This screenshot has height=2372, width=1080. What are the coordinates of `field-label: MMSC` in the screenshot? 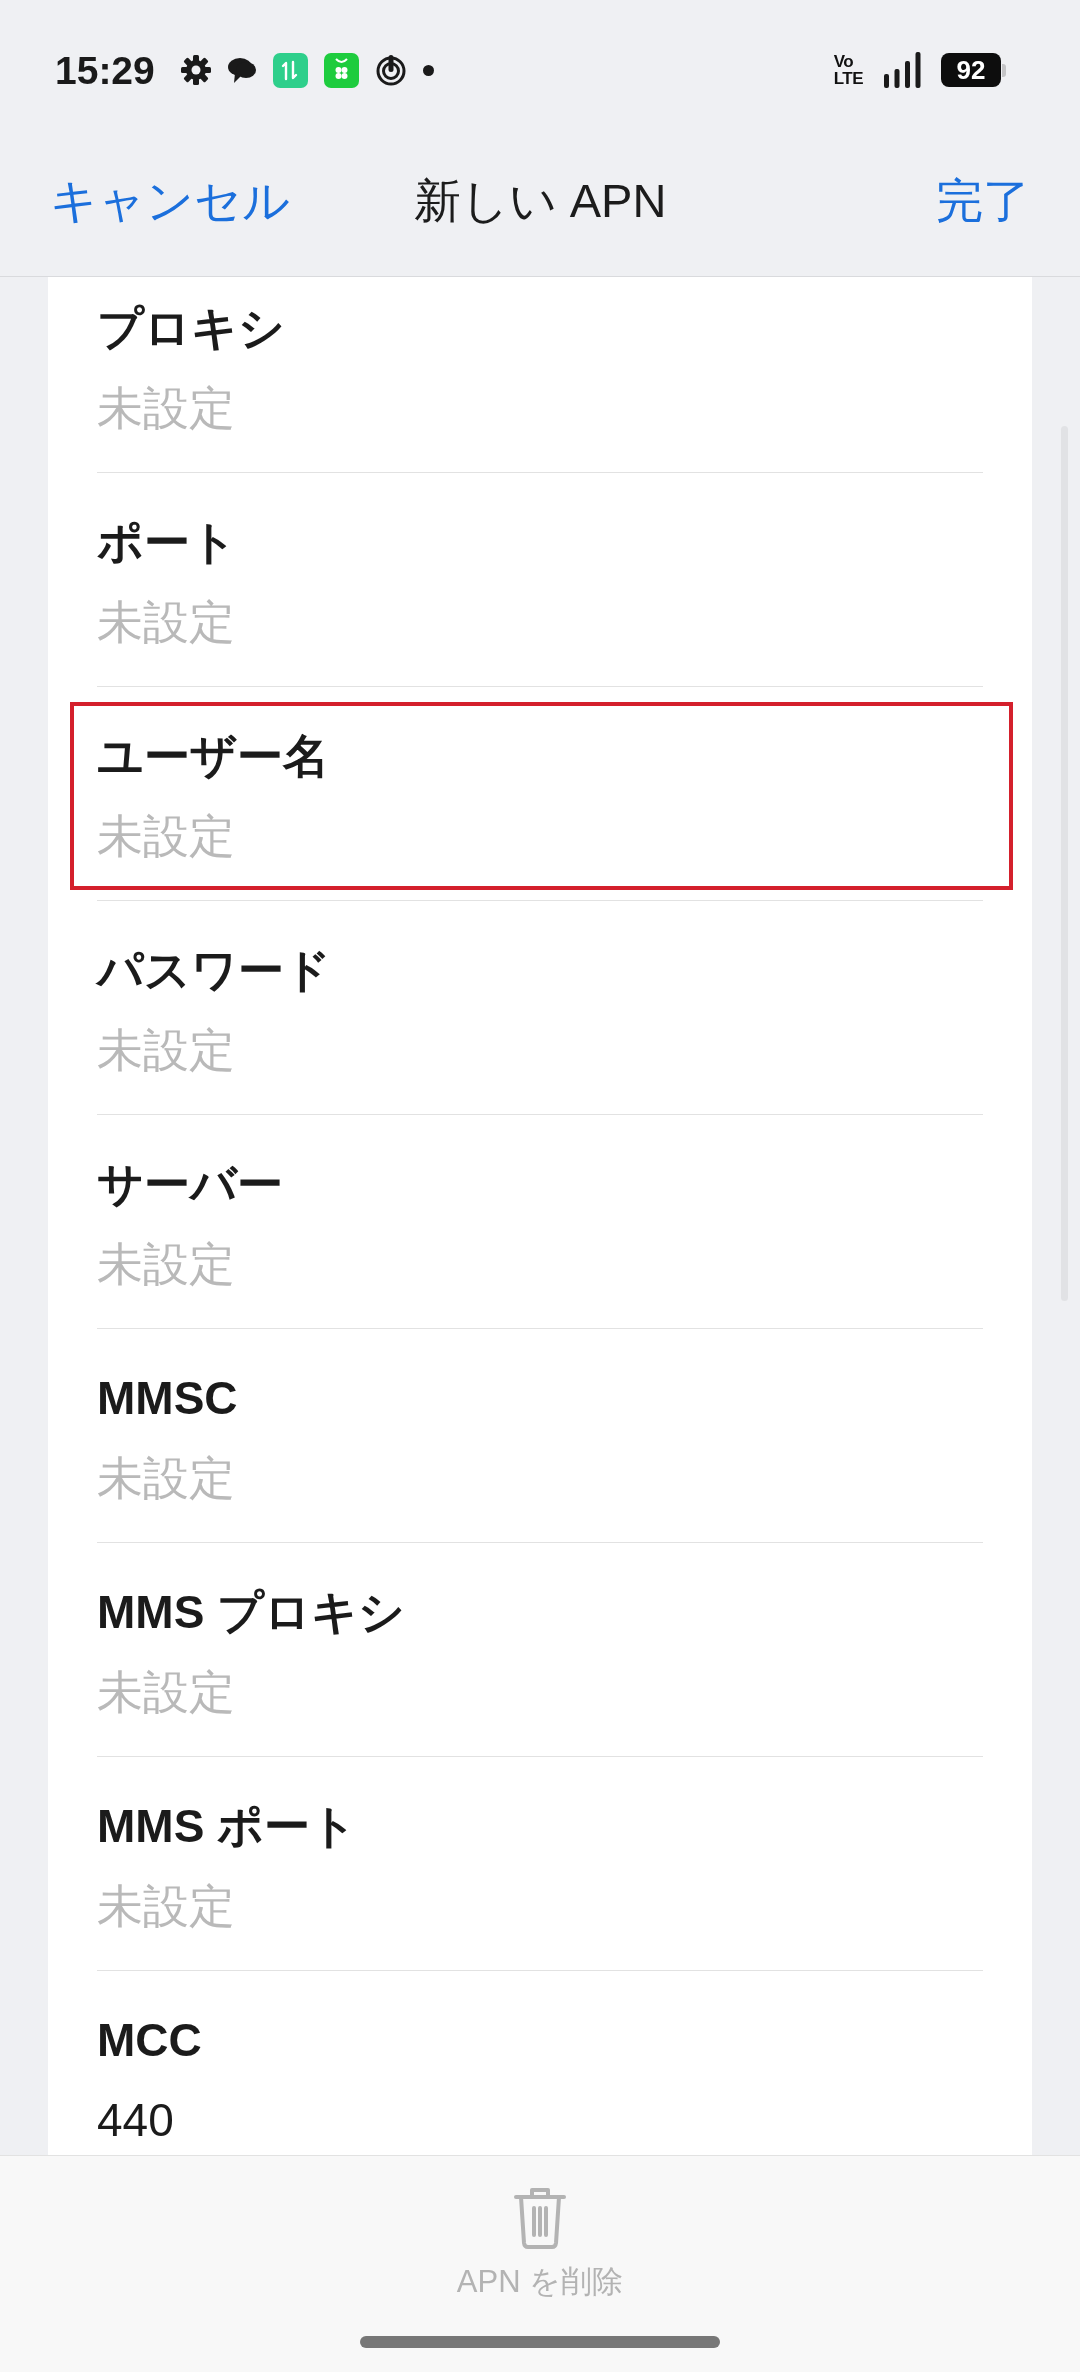 It's located at (168, 1398).